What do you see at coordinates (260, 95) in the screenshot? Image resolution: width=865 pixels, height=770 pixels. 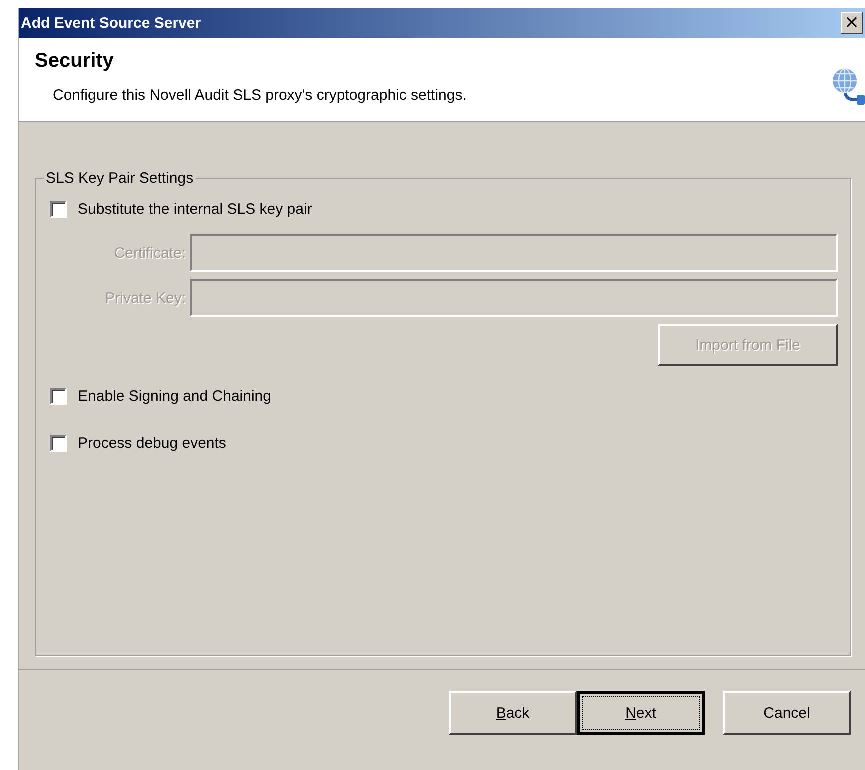 I see `page-description: Configure this Novell Audit SLS proxy's cryptographic settings.` at bounding box center [260, 95].